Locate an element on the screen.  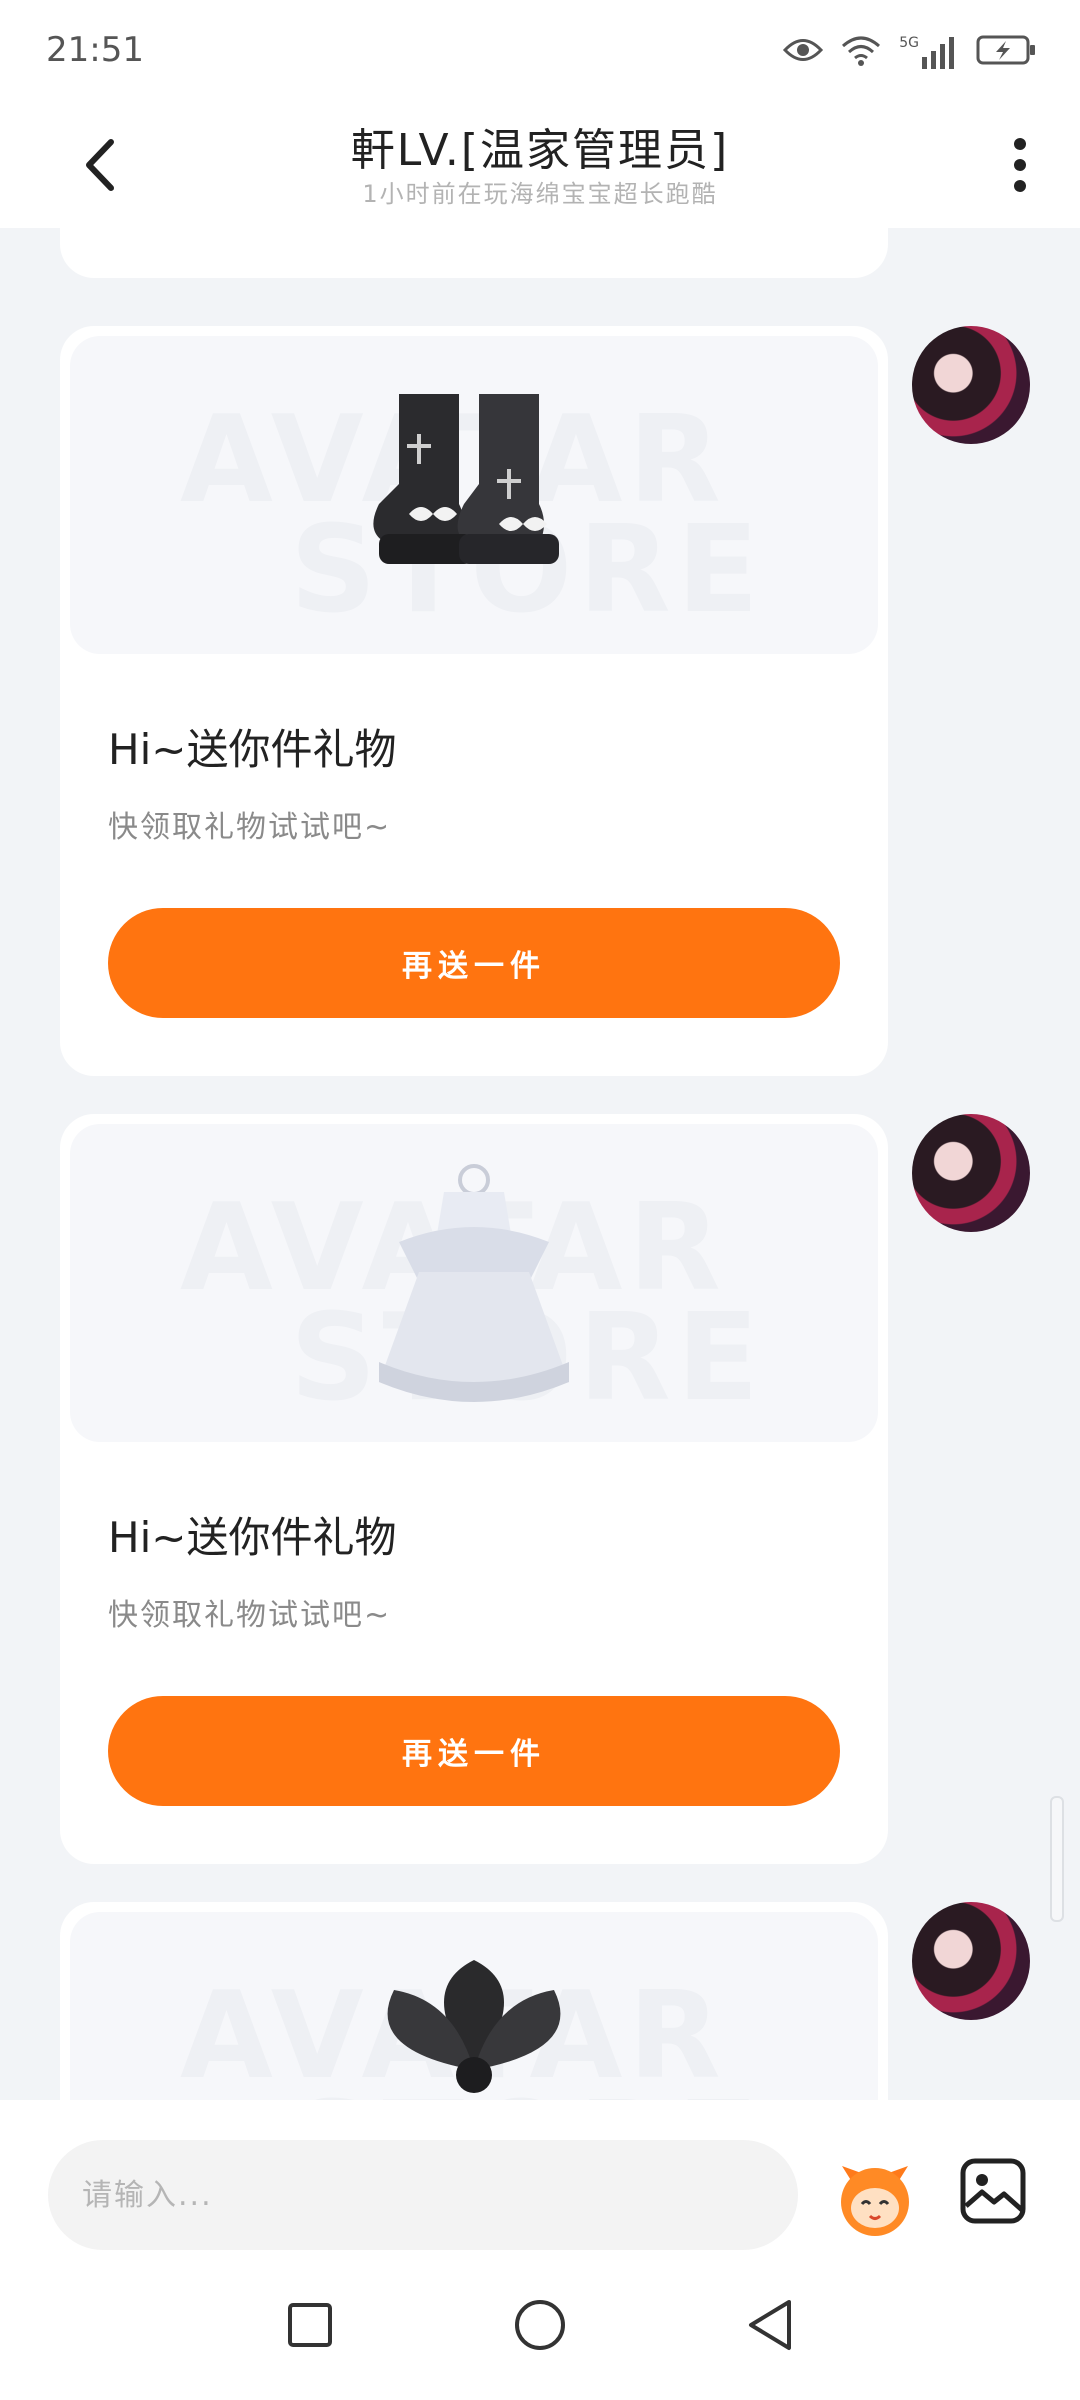
more-vertical-icon is located at coordinates (1020, 165).